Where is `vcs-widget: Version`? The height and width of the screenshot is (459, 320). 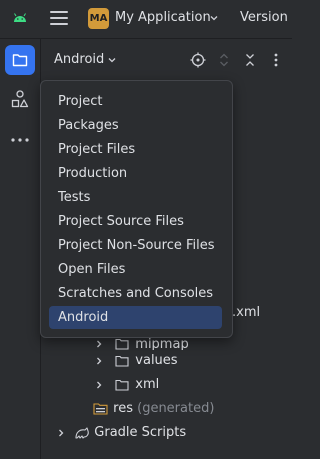 vcs-widget: Version is located at coordinates (264, 17).